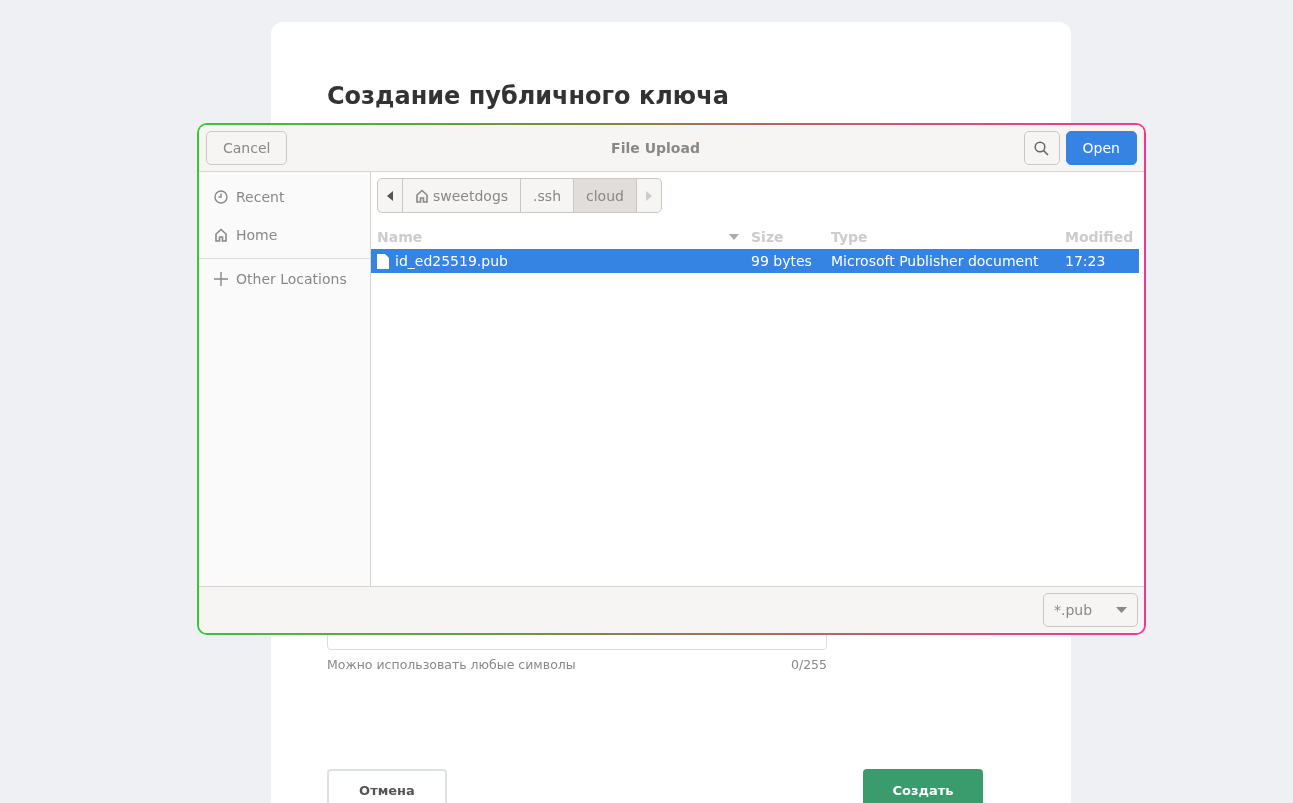 This screenshot has width=1293, height=803. What do you see at coordinates (221, 279) in the screenshot?
I see `plus-icon` at bounding box center [221, 279].